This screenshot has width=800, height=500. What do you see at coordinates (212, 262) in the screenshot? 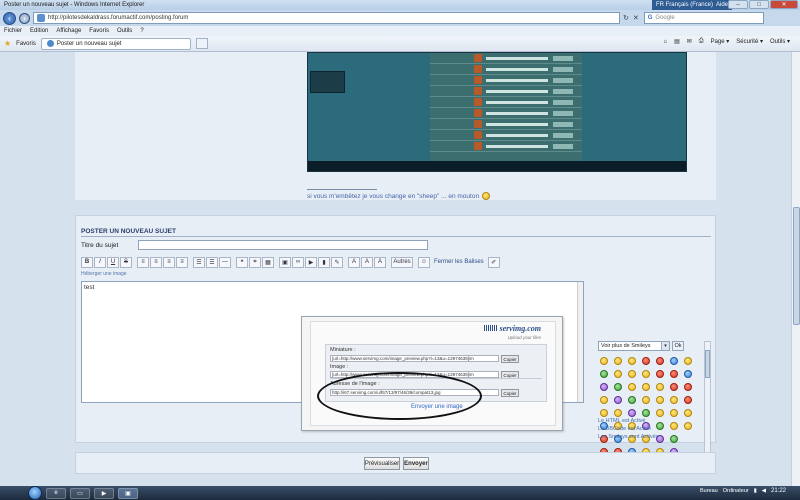
I see `ordered-list-icon: ☰` at bounding box center [212, 262].